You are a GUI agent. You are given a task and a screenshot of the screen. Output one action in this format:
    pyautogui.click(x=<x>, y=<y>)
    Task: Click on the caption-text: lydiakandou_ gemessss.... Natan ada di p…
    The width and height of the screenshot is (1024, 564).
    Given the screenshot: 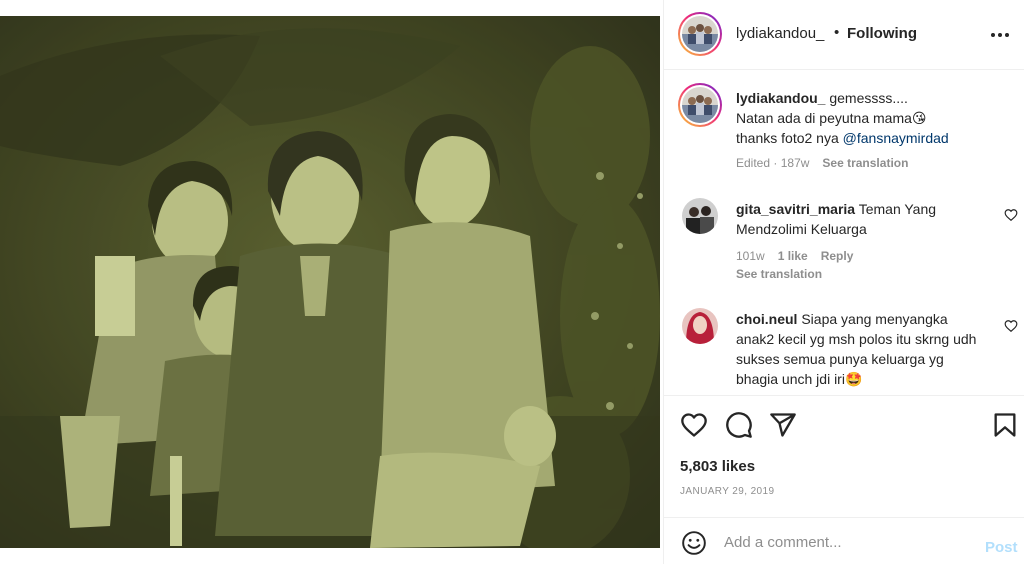 What is the action you would take?
    pyautogui.click(x=871, y=118)
    